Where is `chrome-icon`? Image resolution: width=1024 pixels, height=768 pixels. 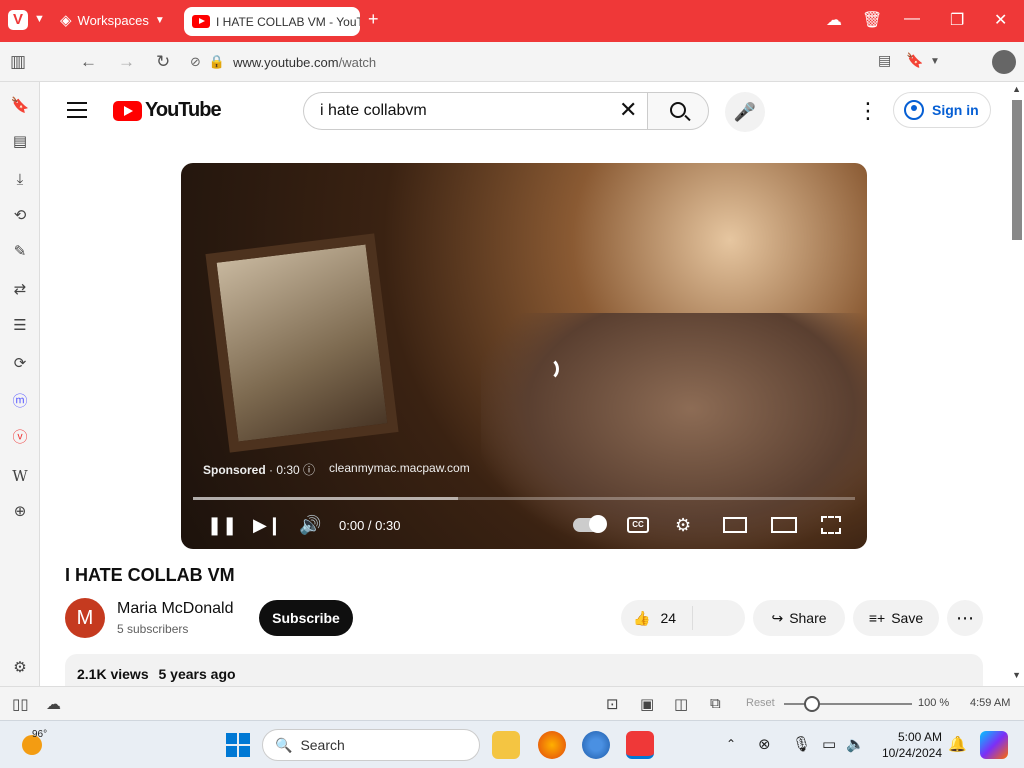 chrome-icon is located at coordinates (596, 745).